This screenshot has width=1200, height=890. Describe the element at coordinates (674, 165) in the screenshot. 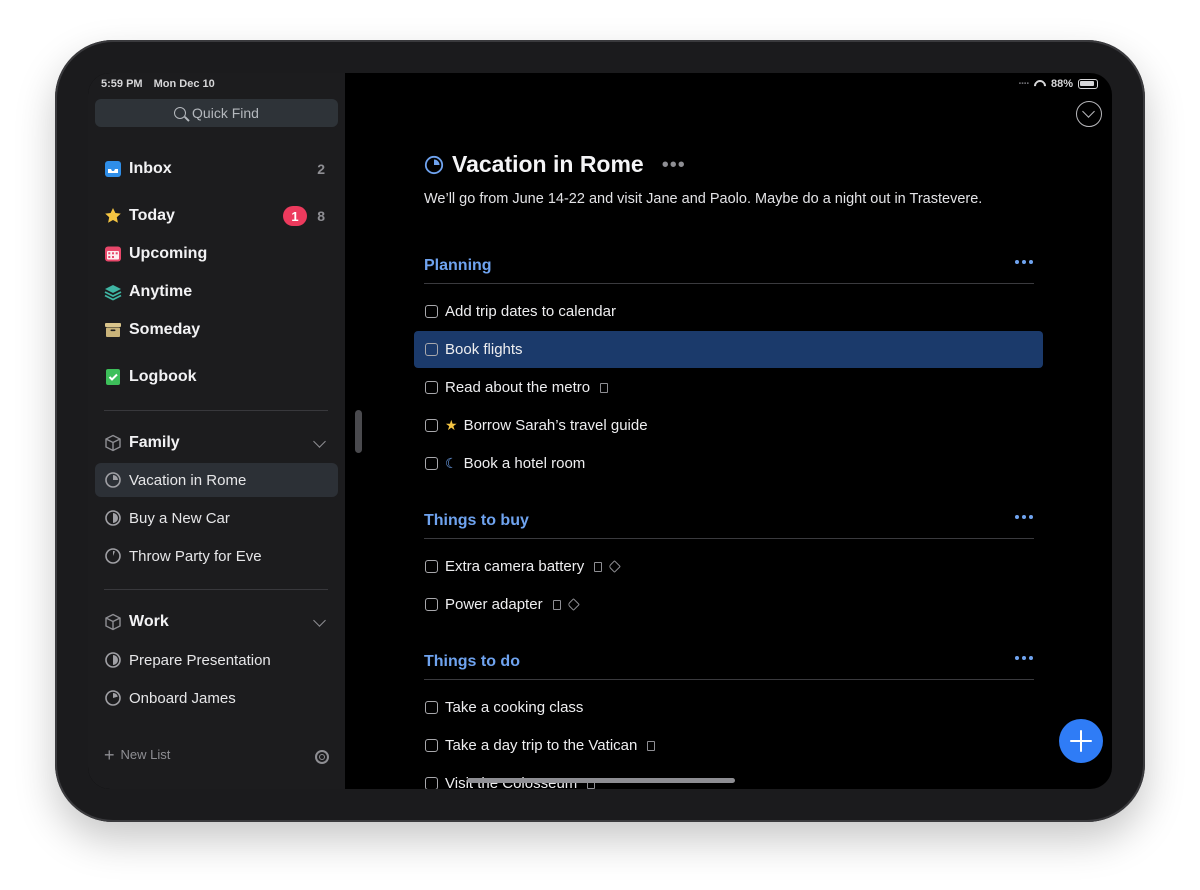

I see `more-options-icon: •••` at that location.